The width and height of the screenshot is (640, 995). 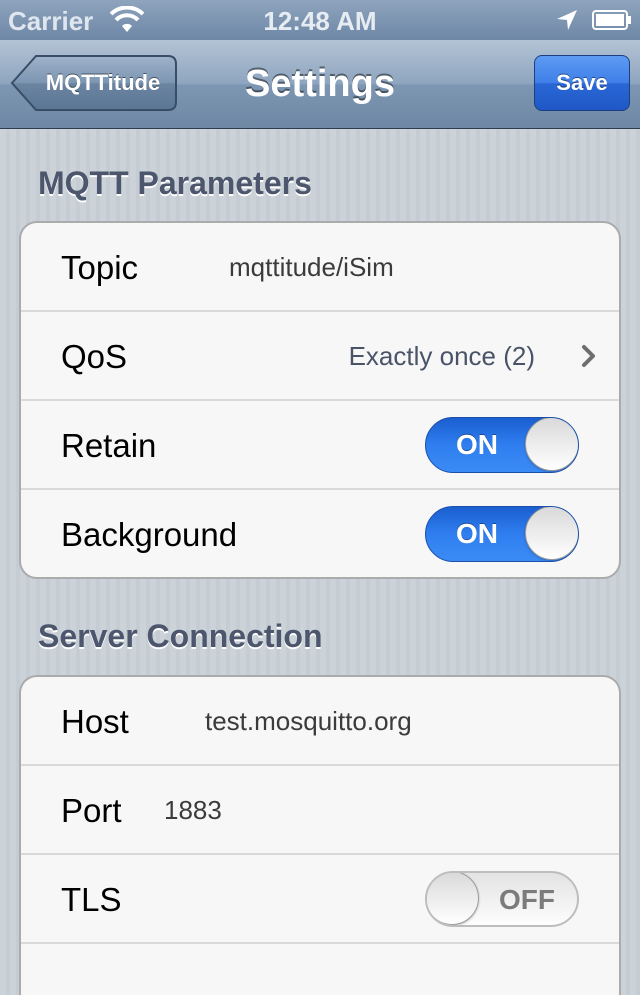 I want to click on host-field: test.mosquitto.org, so click(x=308, y=721).